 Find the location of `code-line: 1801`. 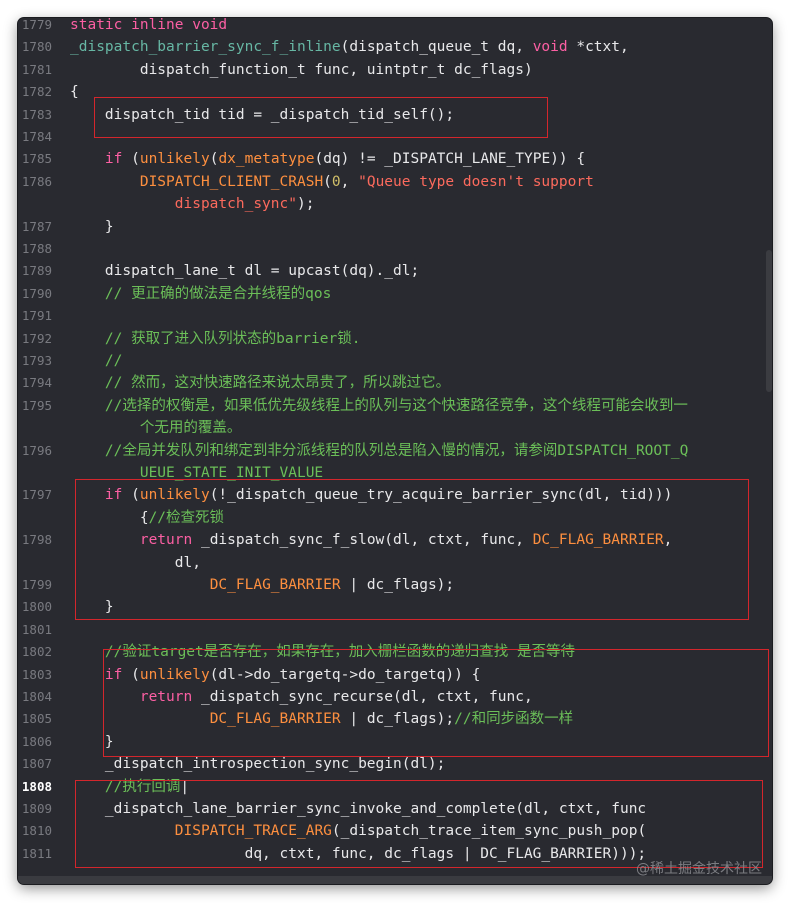

code-line: 1801 is located at coordinates (395, 630).